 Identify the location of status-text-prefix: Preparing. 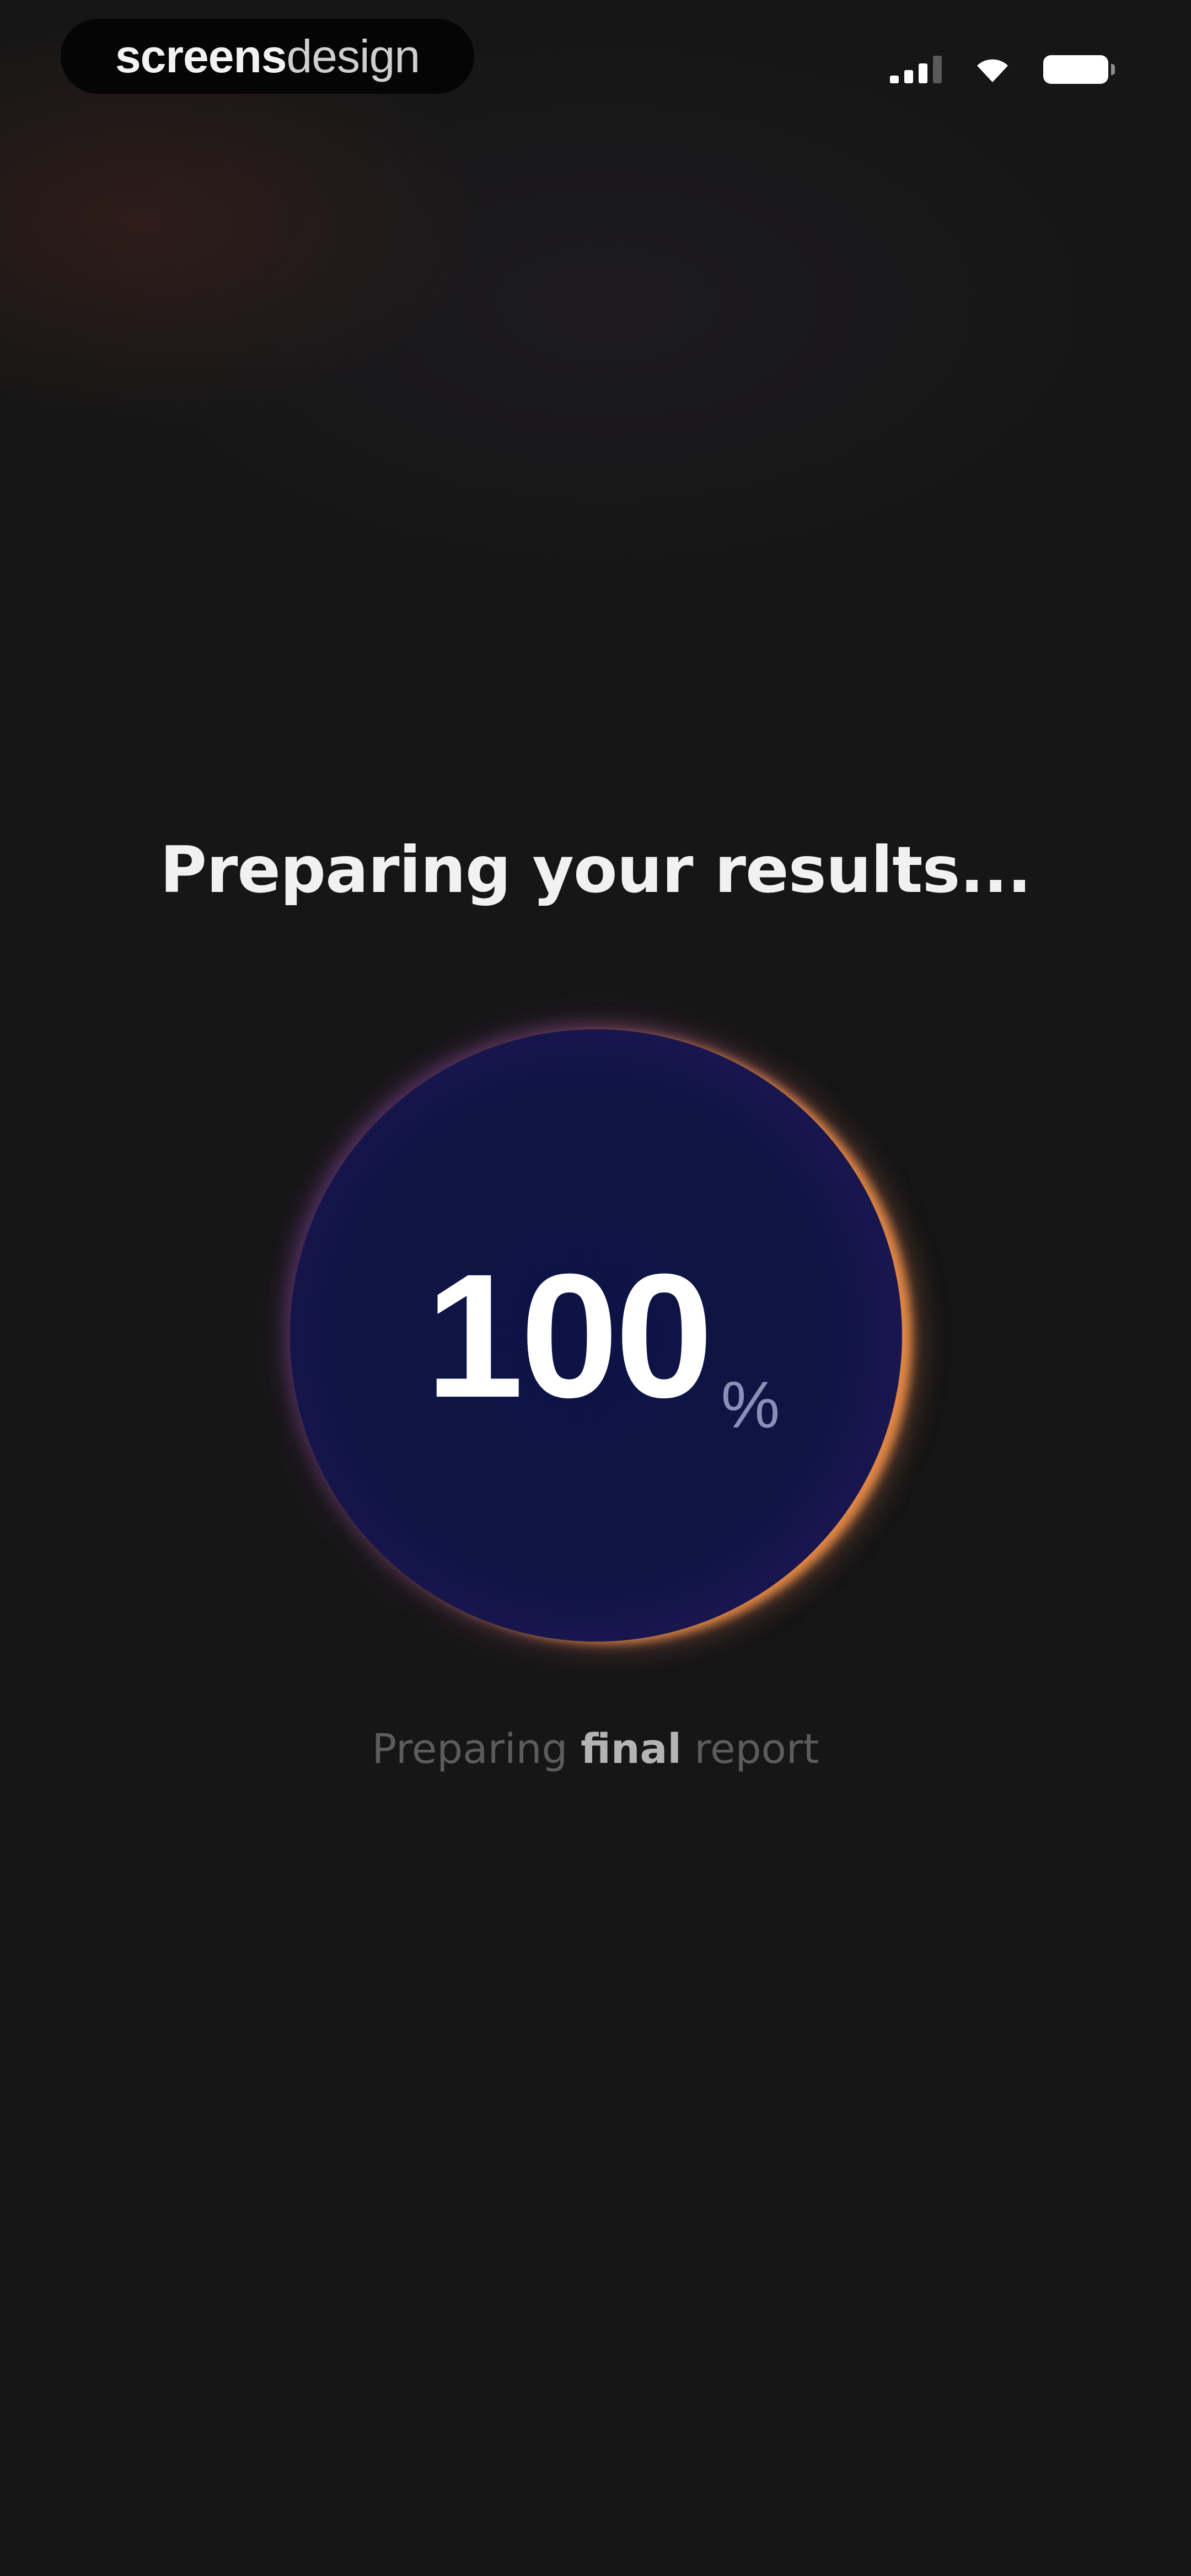
(470, 1749).